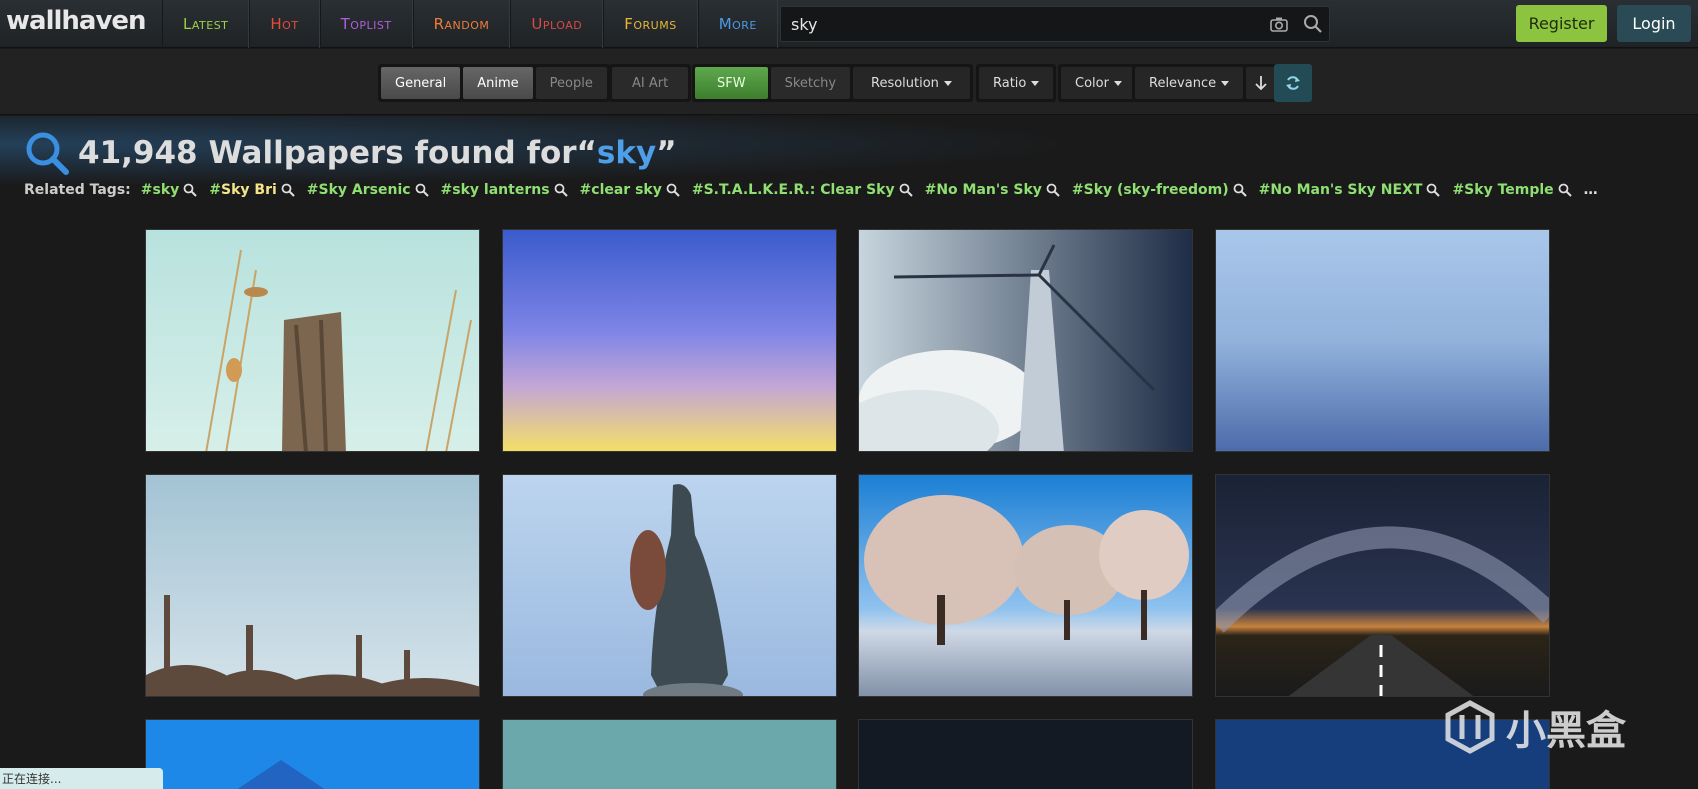 Image resolution: width=1698 pixels, height=789 pixels. What do you see at coordinates (498, 83) in the screenshot?
I see `category-anime-toggle: Anime` at bounding box center [498, 83].